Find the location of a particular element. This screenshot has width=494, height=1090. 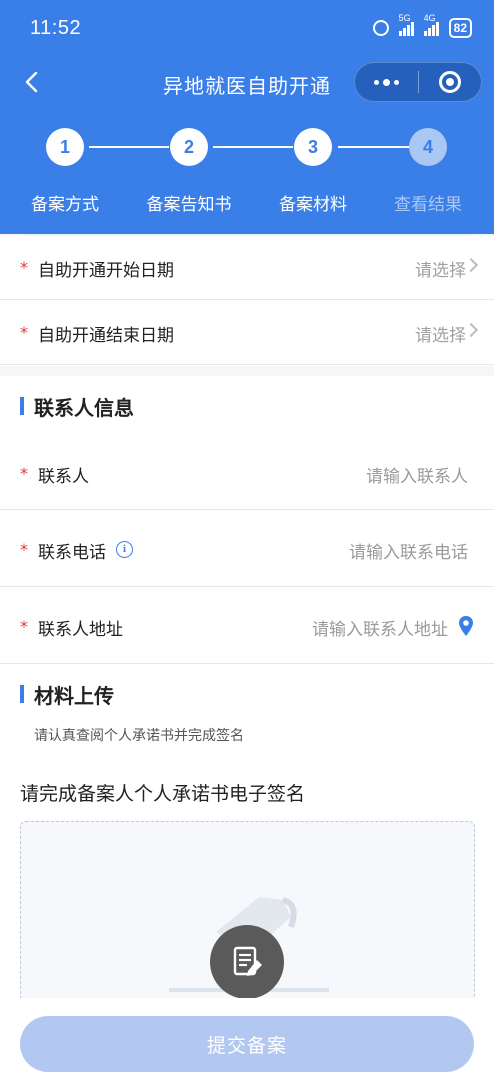

step-1-circle: 1 is located at coordinates (65, 147).